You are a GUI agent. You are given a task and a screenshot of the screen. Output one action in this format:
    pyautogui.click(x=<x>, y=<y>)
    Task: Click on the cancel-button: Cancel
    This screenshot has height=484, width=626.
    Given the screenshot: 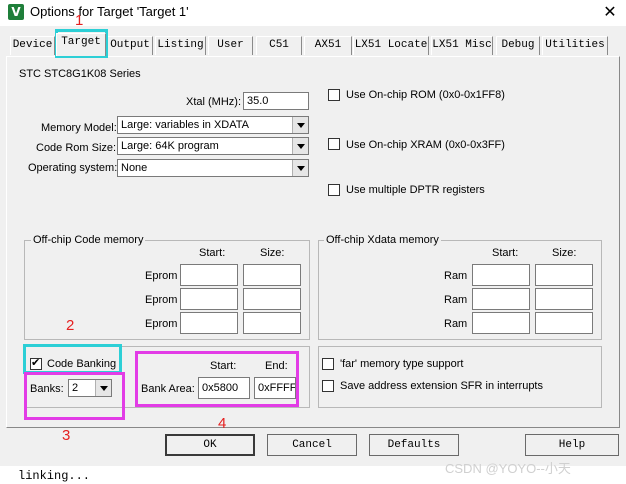 What is the action you would take?
    pyautogui.click(x=312, y=445)
    